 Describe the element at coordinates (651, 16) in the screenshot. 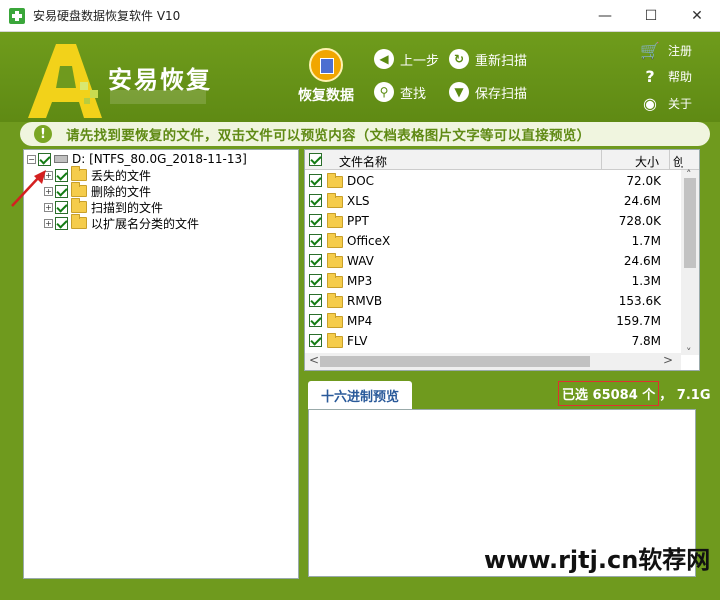

I see `maximize-button: ☐` at that location.